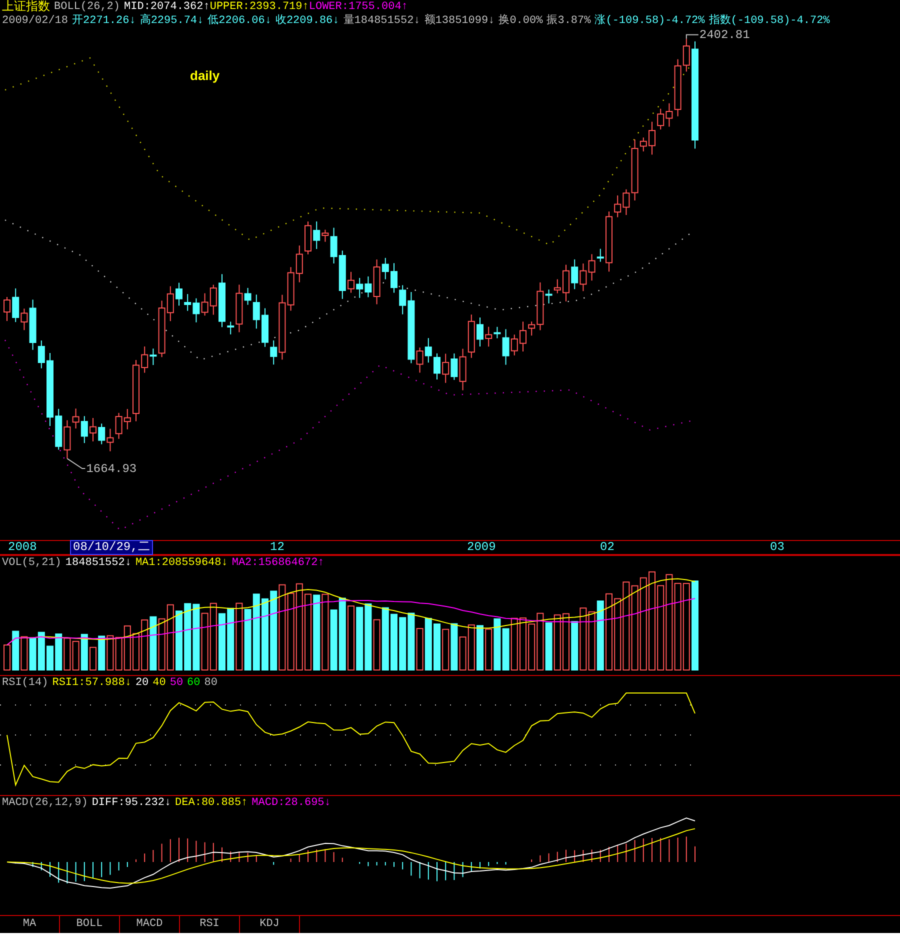  What do you see at coordinates (111, 547) in the screenshot?
I see `date-axis-label: 08/10/29,二` at bounding box center [111, 547].